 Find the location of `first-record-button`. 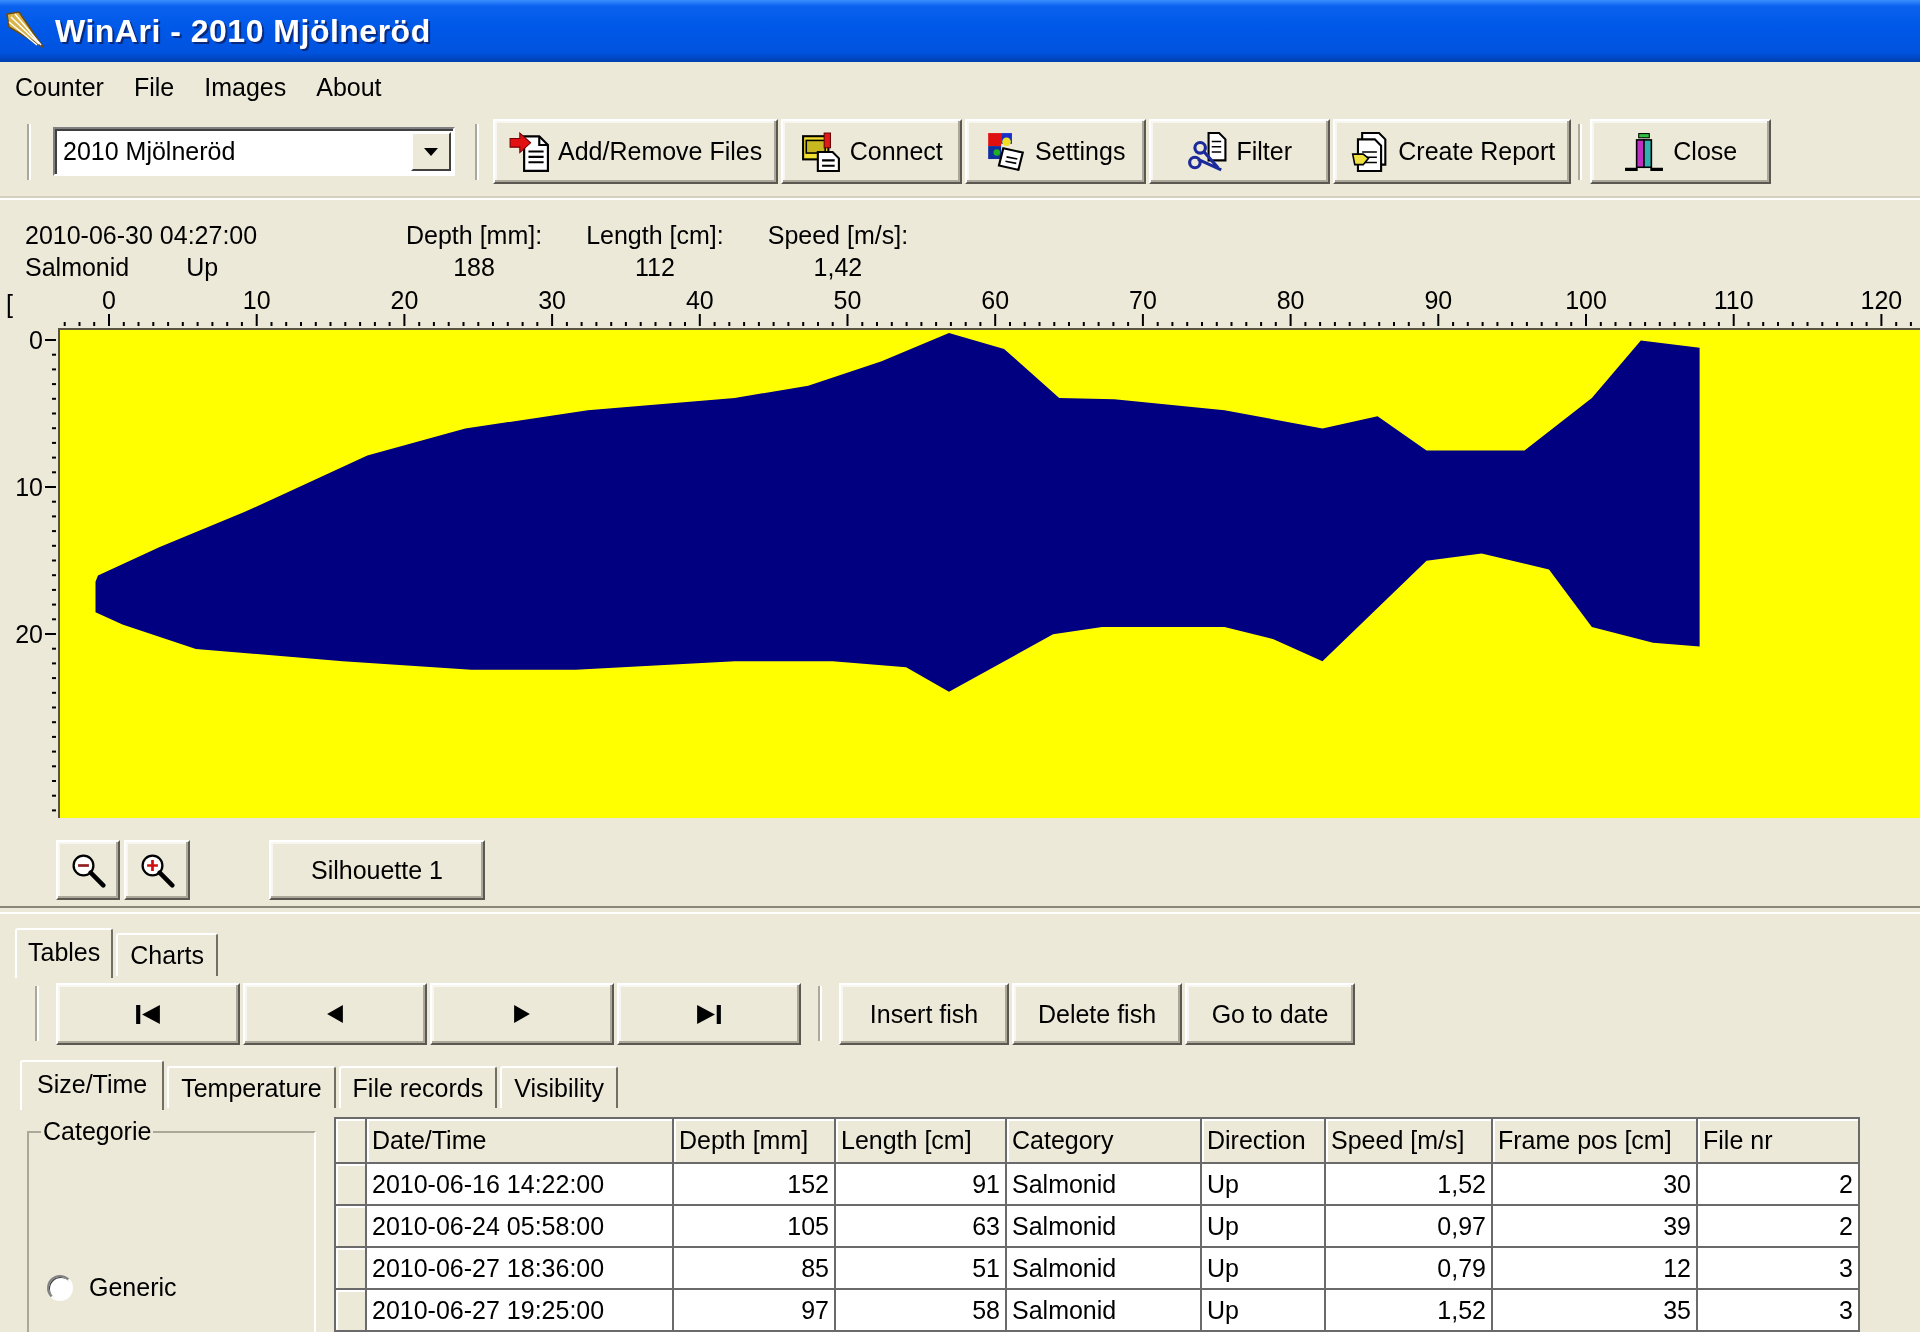

first-record-button is located at coordinates (148, 1014).